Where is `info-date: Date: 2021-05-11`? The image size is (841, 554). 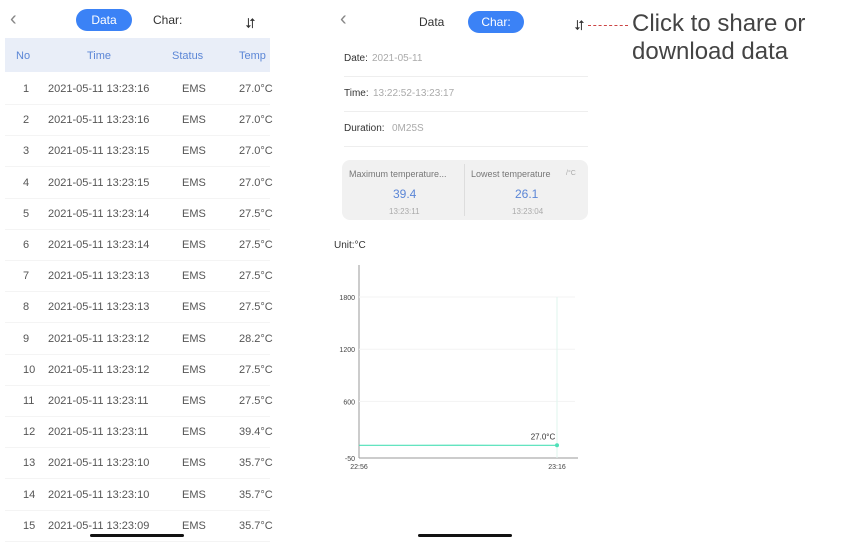 info-date: Date: 2021-05-11 is located at coordinates (466, 59).